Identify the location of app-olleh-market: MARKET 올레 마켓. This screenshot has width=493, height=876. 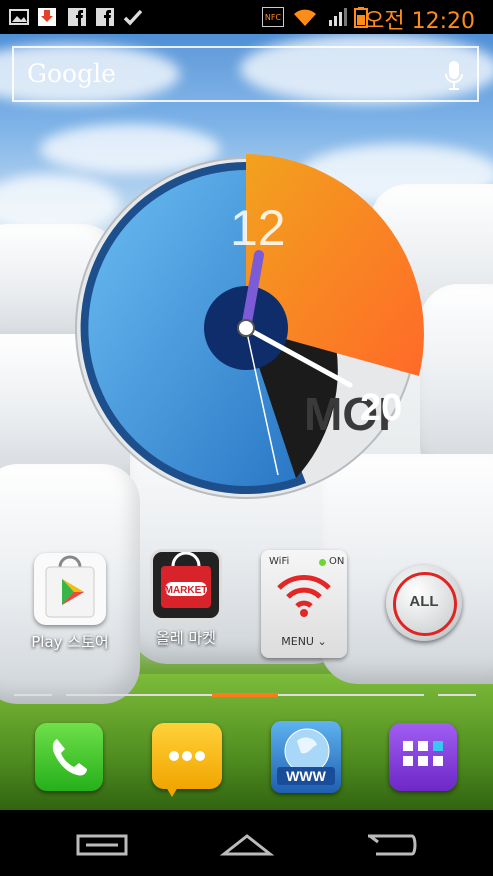
(186, 598).